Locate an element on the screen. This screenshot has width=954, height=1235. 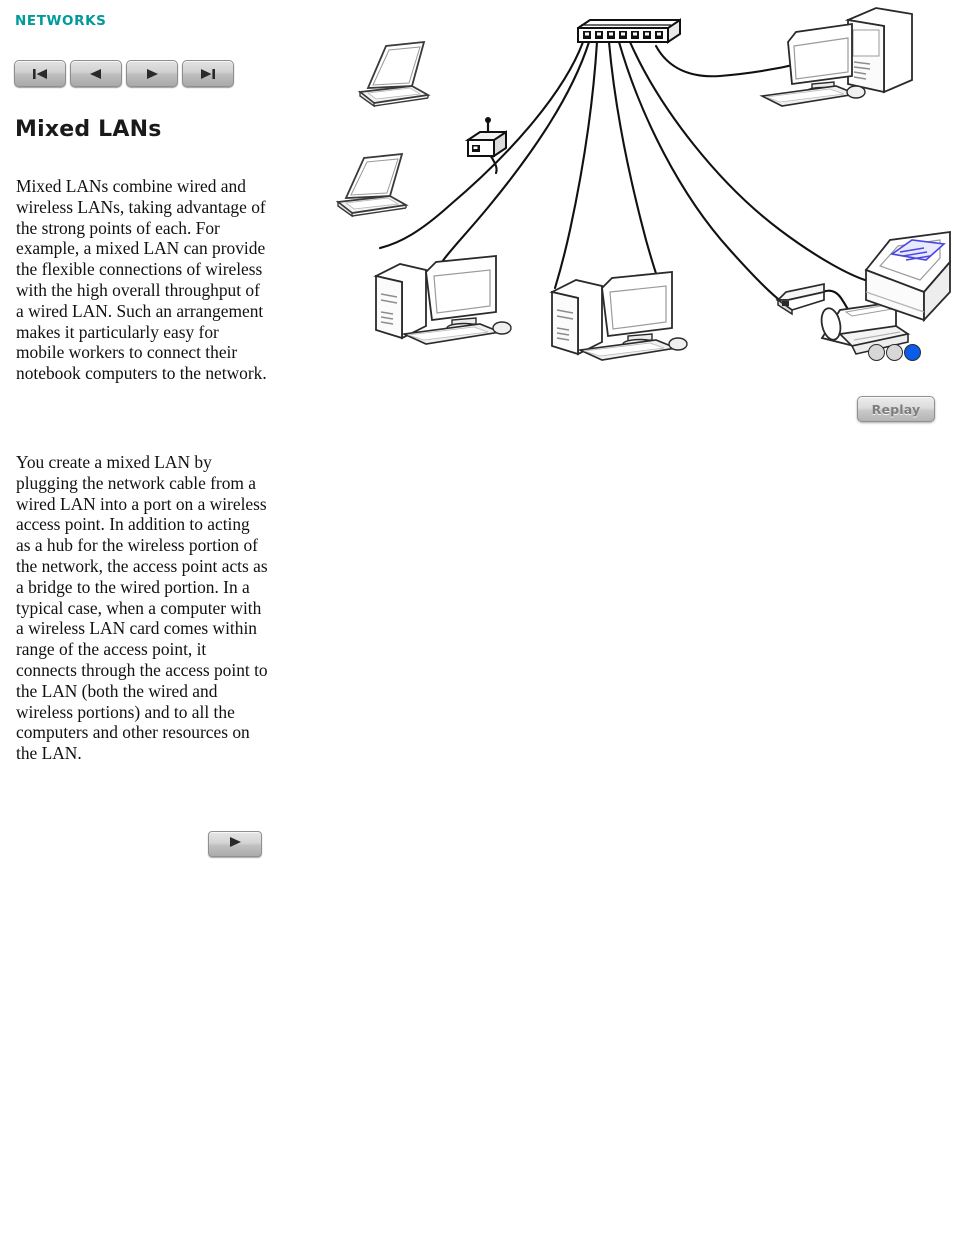
laptop-lower is located at coordinates (372, 185).